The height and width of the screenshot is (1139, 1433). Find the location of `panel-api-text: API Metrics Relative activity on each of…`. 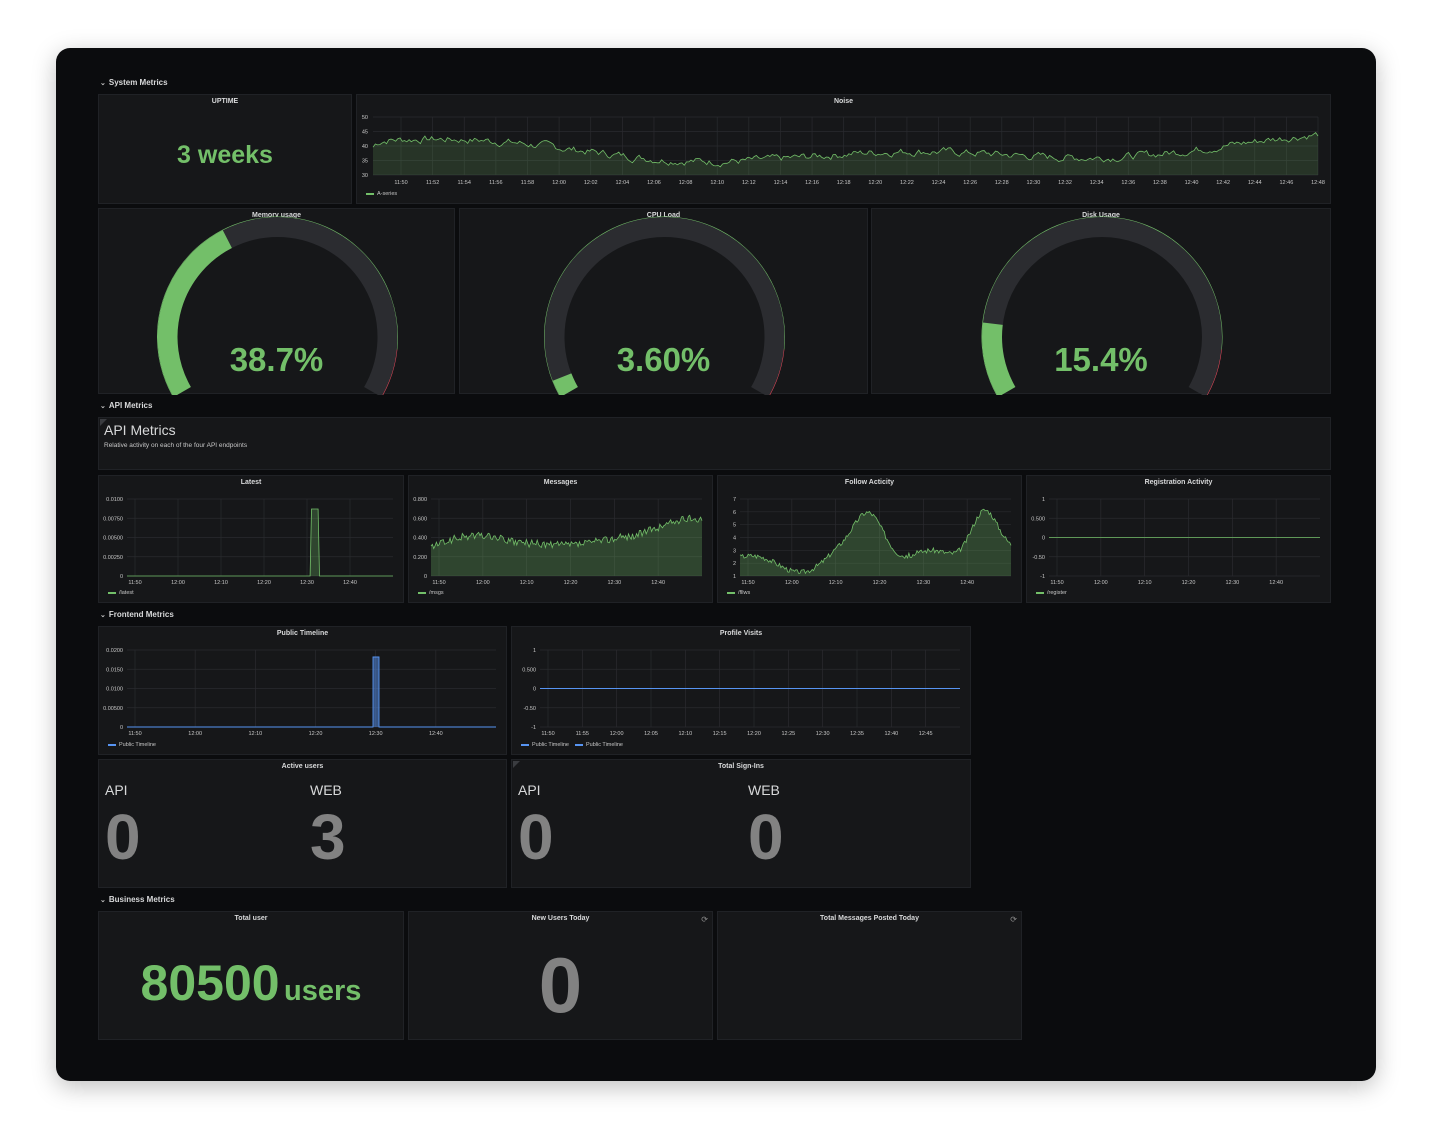

panel-api-text: API Metrics Relative activity on each of… is located at coordinates (714, 443).